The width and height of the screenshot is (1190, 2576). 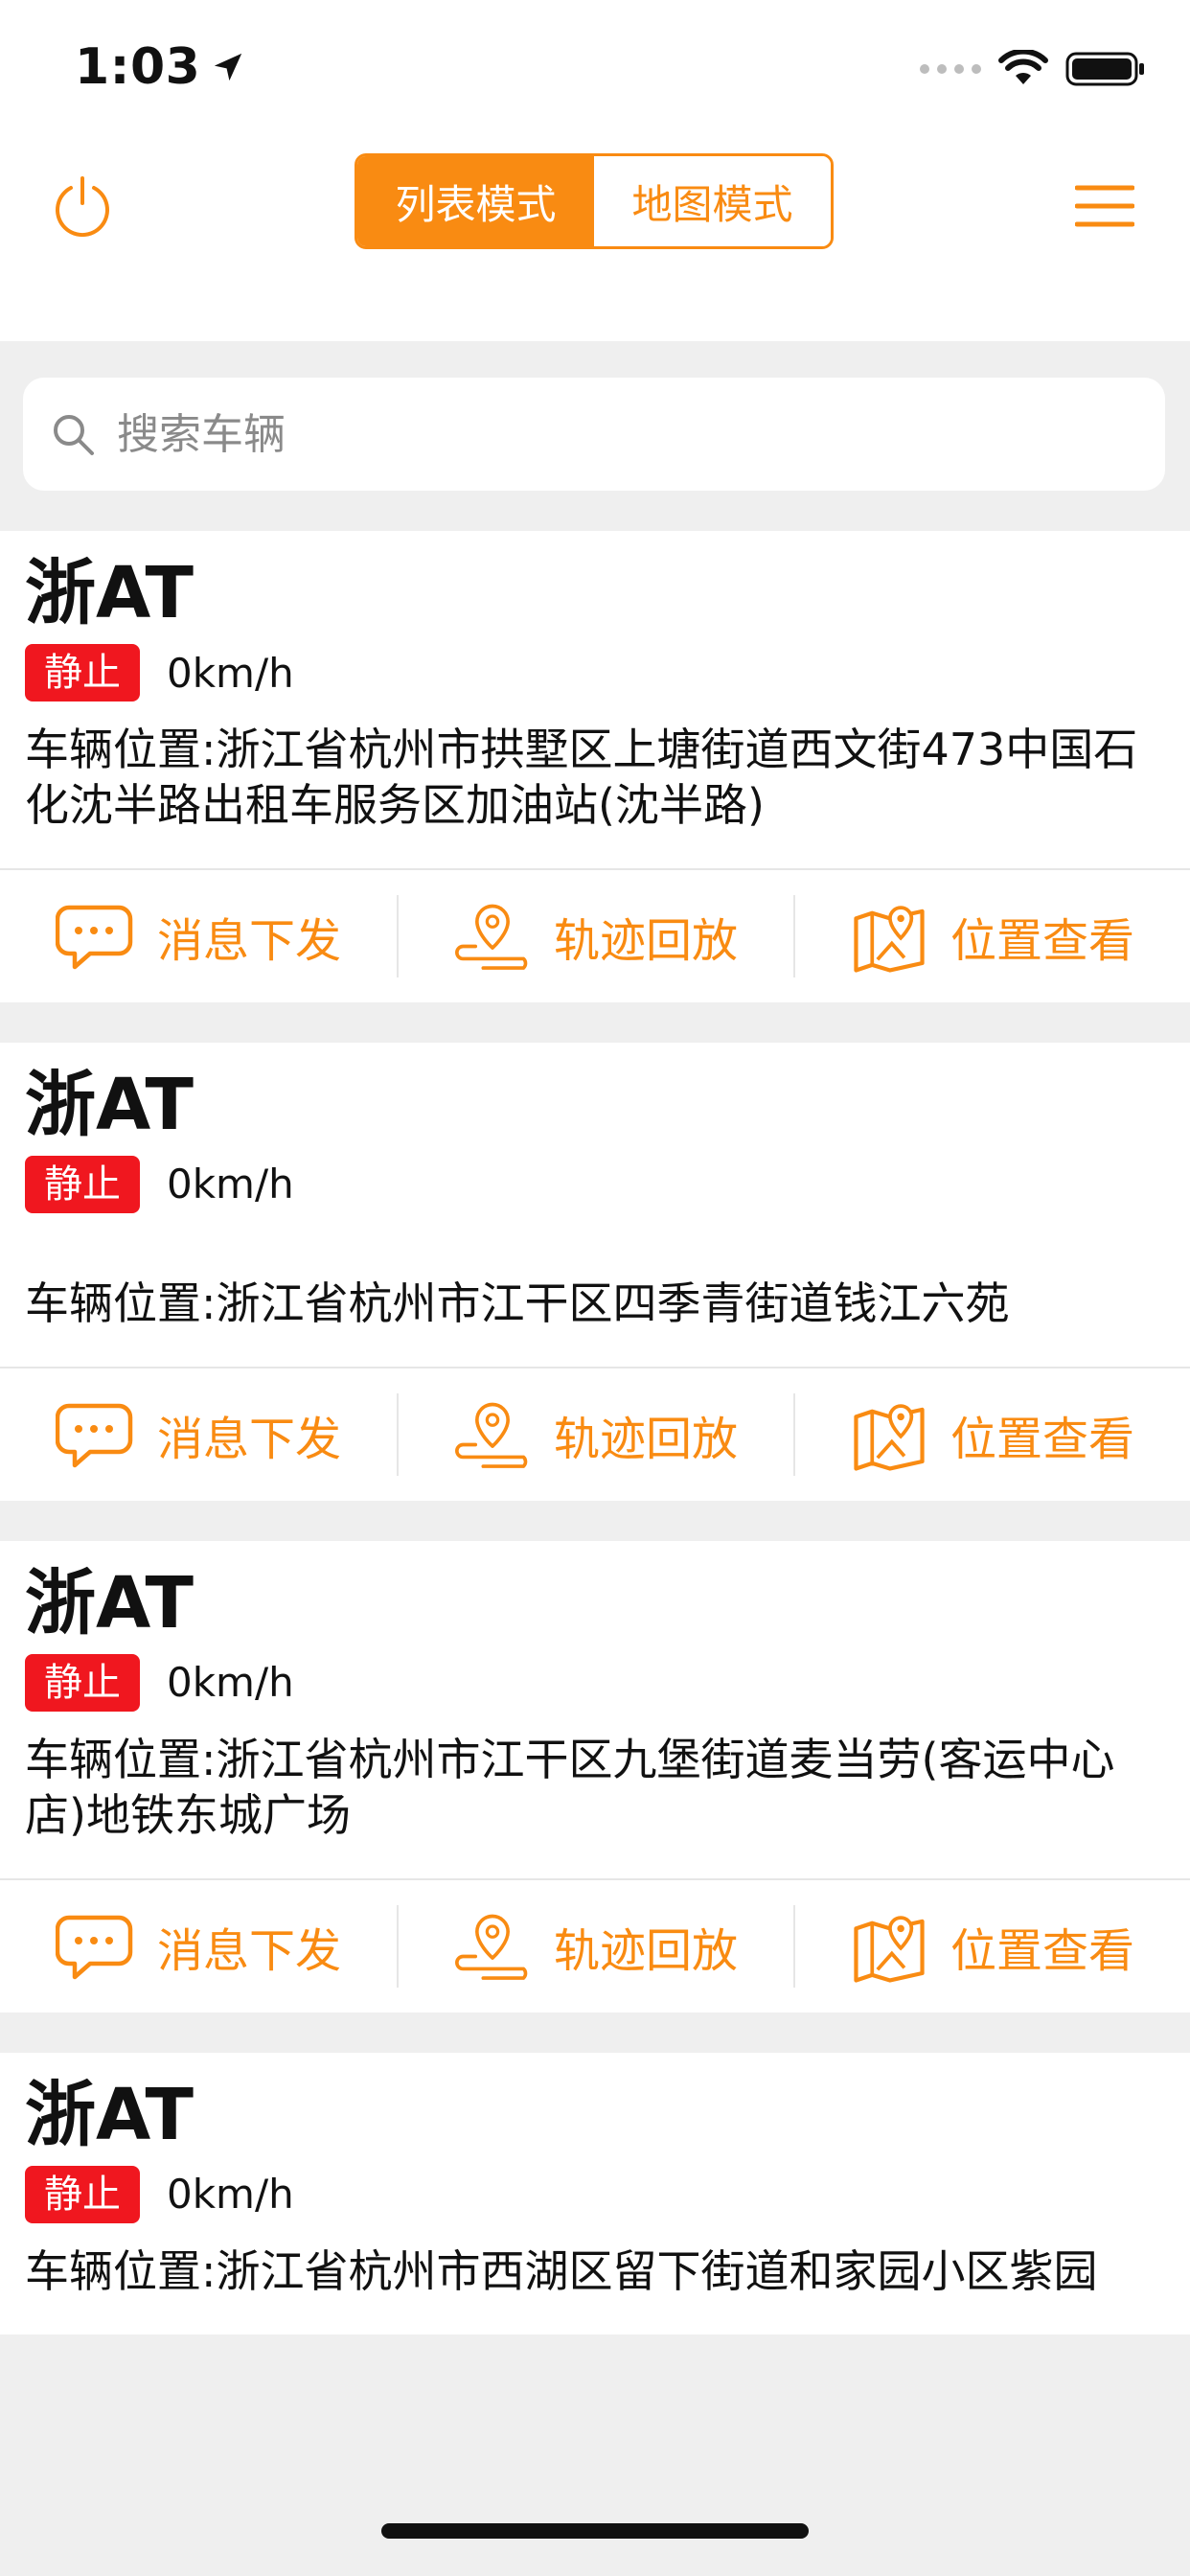 I want to click on top-navigation: 列表模式 地图模式, so click(x=595, y=237).